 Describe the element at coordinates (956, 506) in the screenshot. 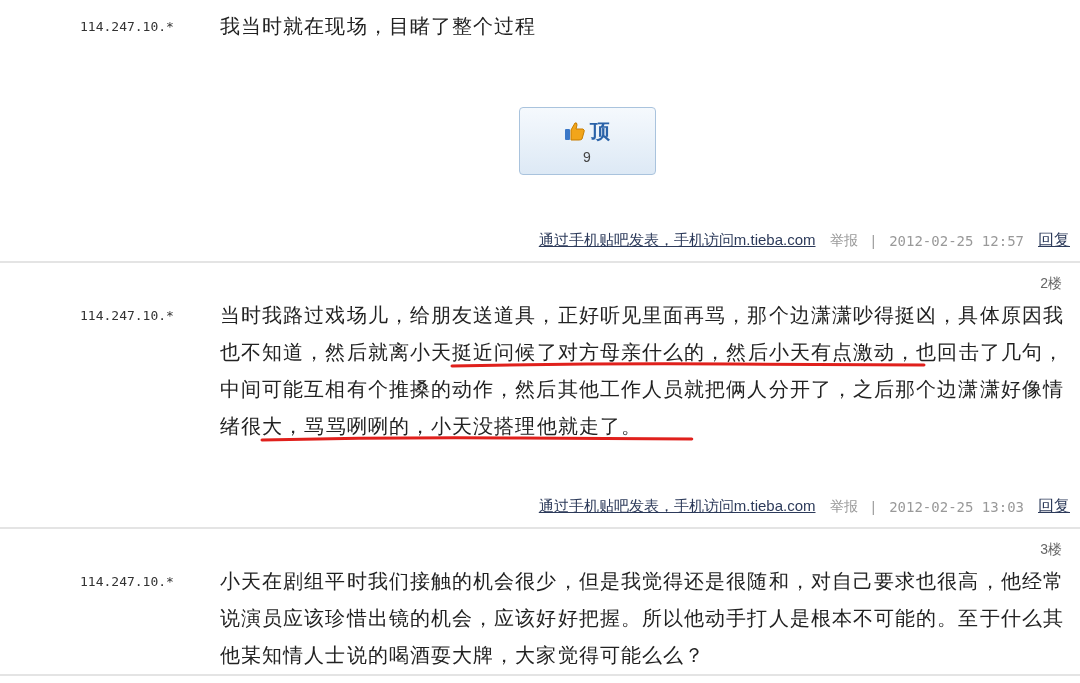

I see `post-time: 2012-02-25 13:03` at that location.